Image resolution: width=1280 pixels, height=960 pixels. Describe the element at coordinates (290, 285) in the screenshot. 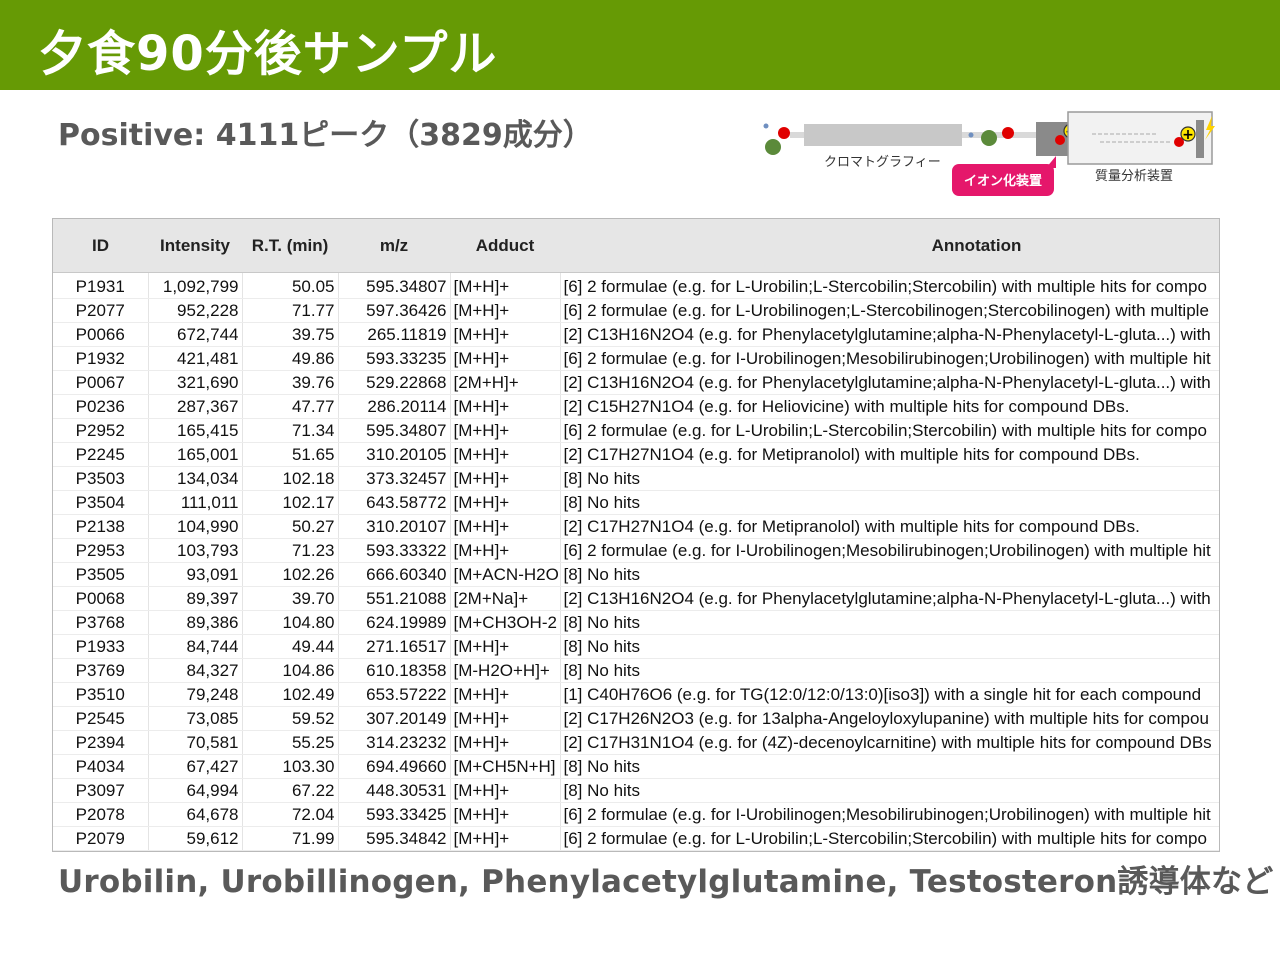

I see `cell-rt: 50.05` at that location.